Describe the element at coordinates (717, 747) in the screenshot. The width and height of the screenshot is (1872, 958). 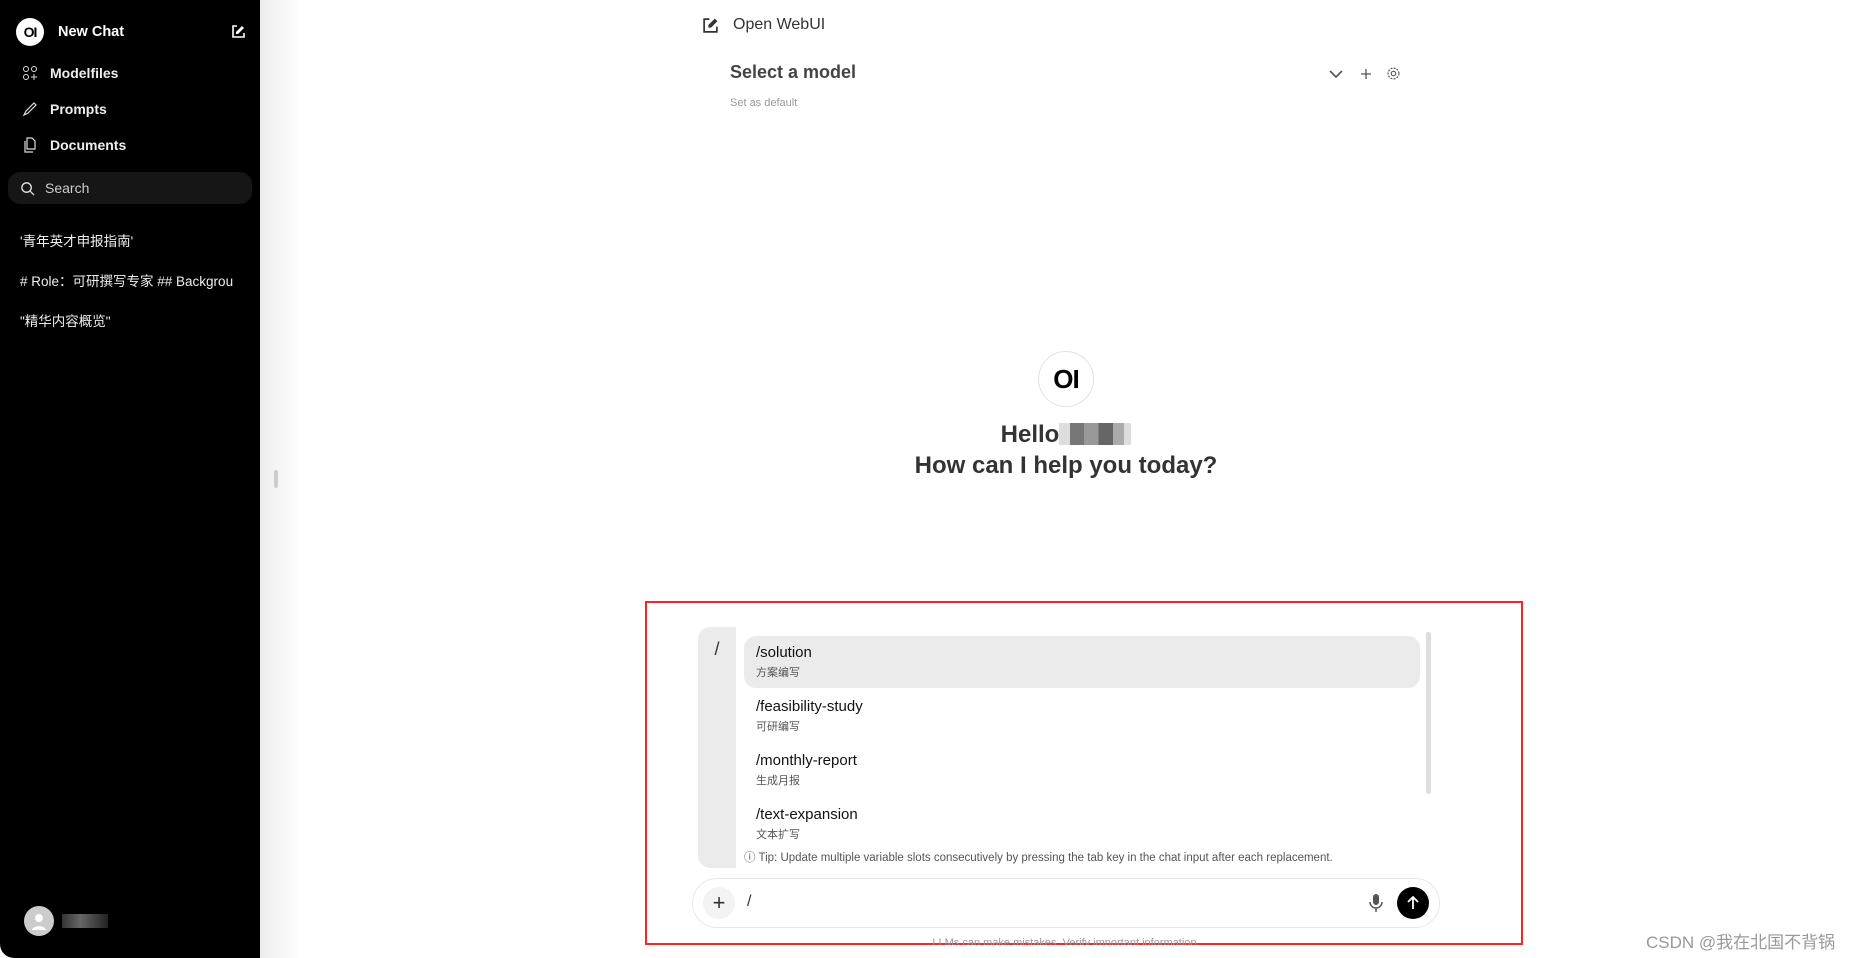
I see `prompt-trigger: /` at that location.